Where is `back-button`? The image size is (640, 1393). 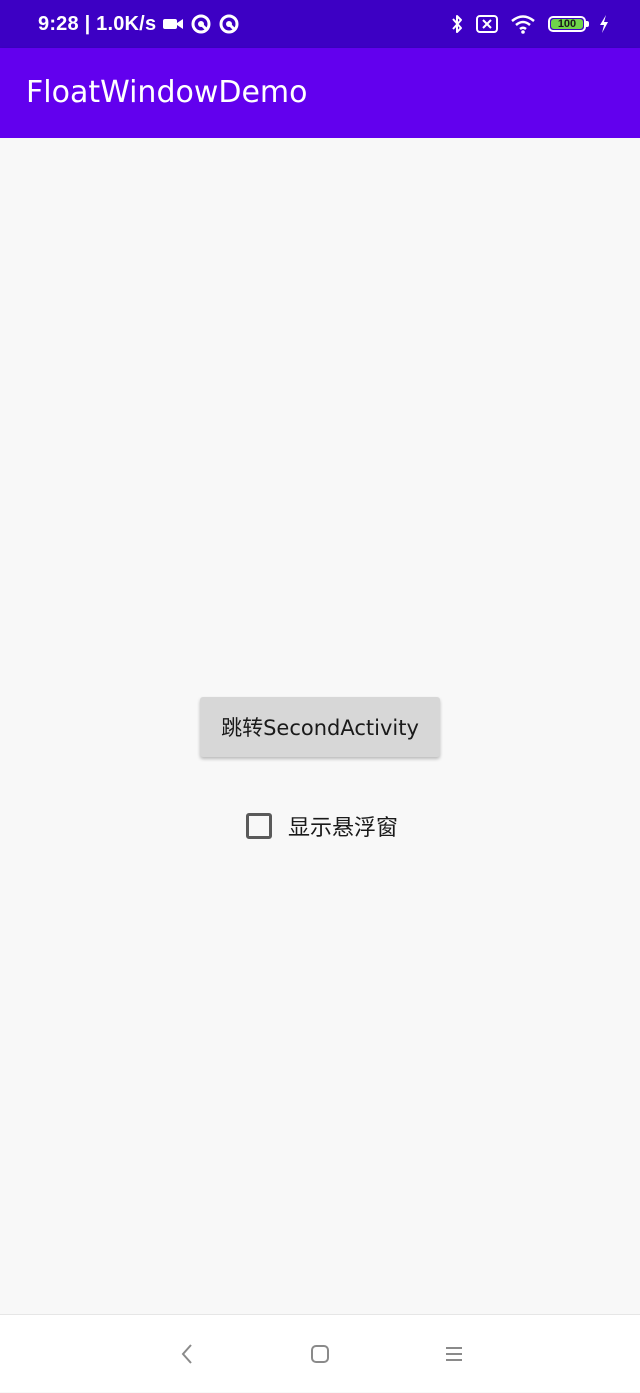 back-button is located at coordinates (188, 1354).